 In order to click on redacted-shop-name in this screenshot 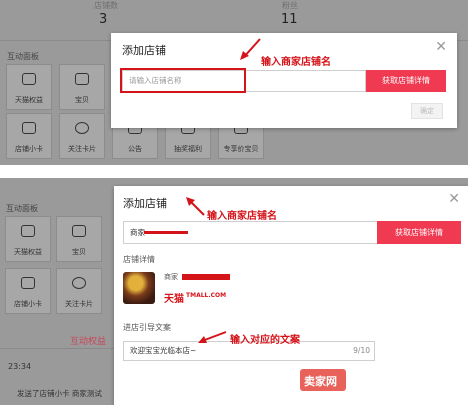, I will do `click(166, 232)`.